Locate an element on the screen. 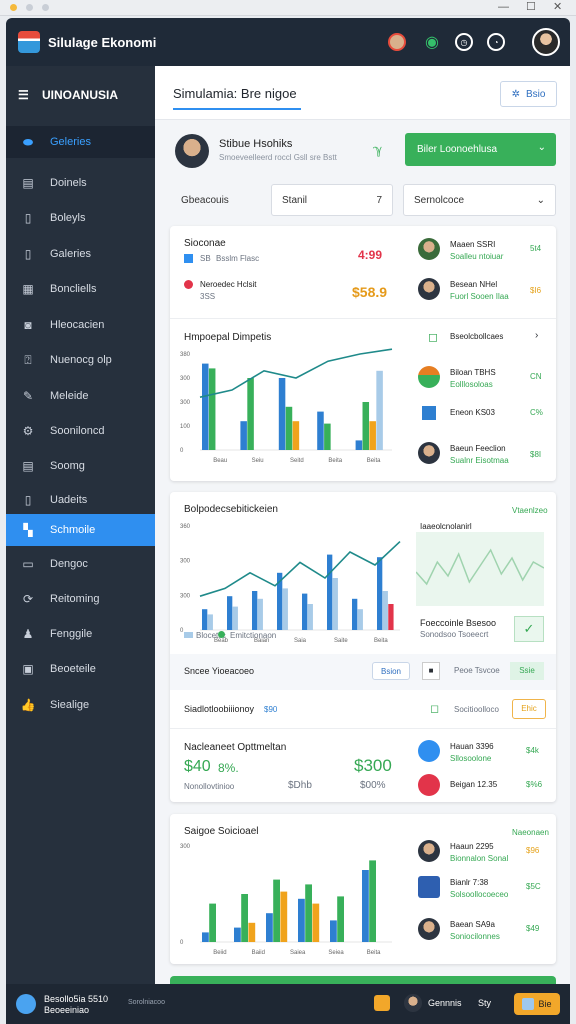 The height and width of the screenshot is (1024, 576). chart3: 0 300 Beiid Baiid Saiea Seiea Beita is located at coordinates (286, 900).